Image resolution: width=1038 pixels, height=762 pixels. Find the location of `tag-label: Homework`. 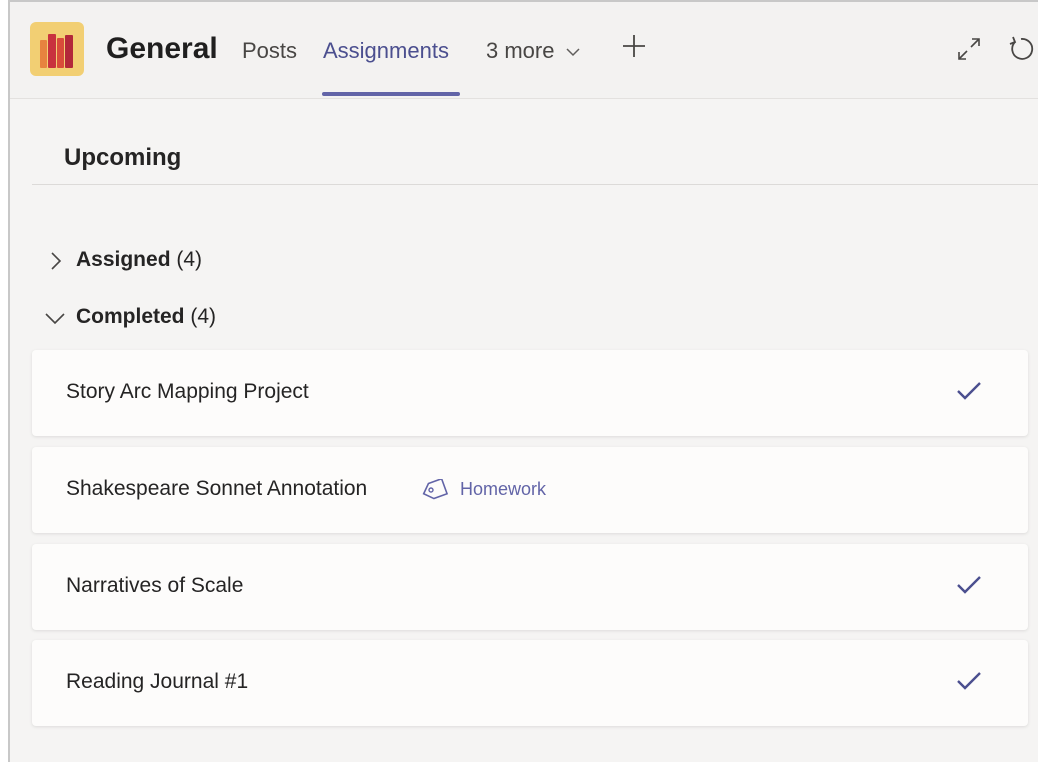

tag-label: Homework is located at coordinates (503, 489).